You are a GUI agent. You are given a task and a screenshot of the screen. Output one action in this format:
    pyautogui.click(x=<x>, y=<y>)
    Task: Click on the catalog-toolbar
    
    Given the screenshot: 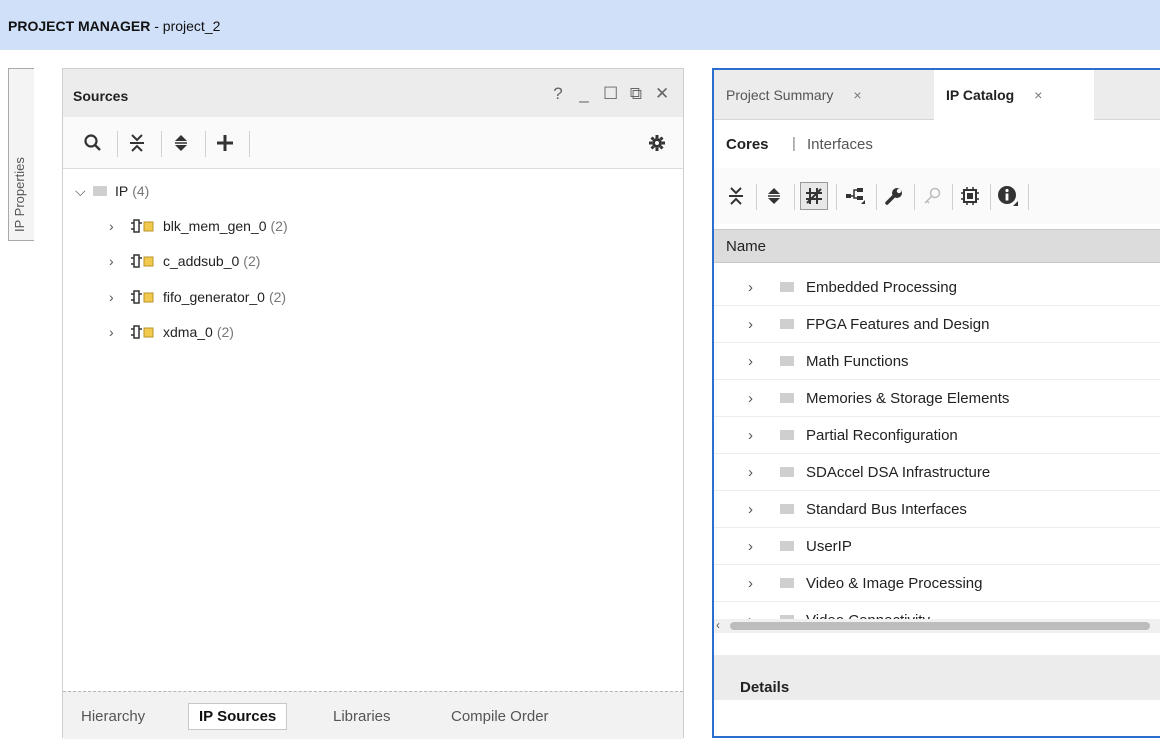 What is the action you would take?
    pyautogui.click(x=937, y=196)
    